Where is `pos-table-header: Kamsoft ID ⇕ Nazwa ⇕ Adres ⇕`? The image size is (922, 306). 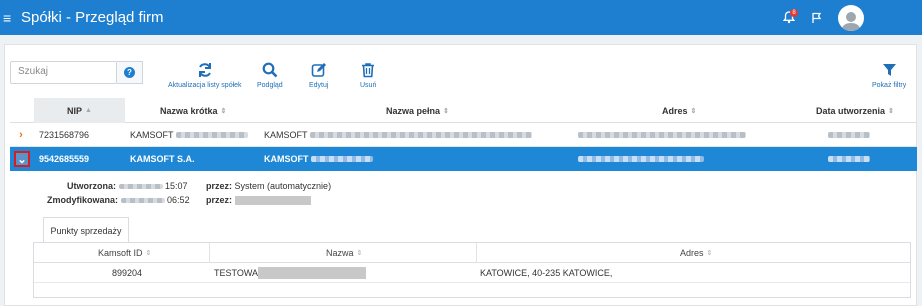 pos-table-header: Kamsoft ID ⇕ Nazwa ⇕ Adres ⇕ is located at coordinates (472, 253).